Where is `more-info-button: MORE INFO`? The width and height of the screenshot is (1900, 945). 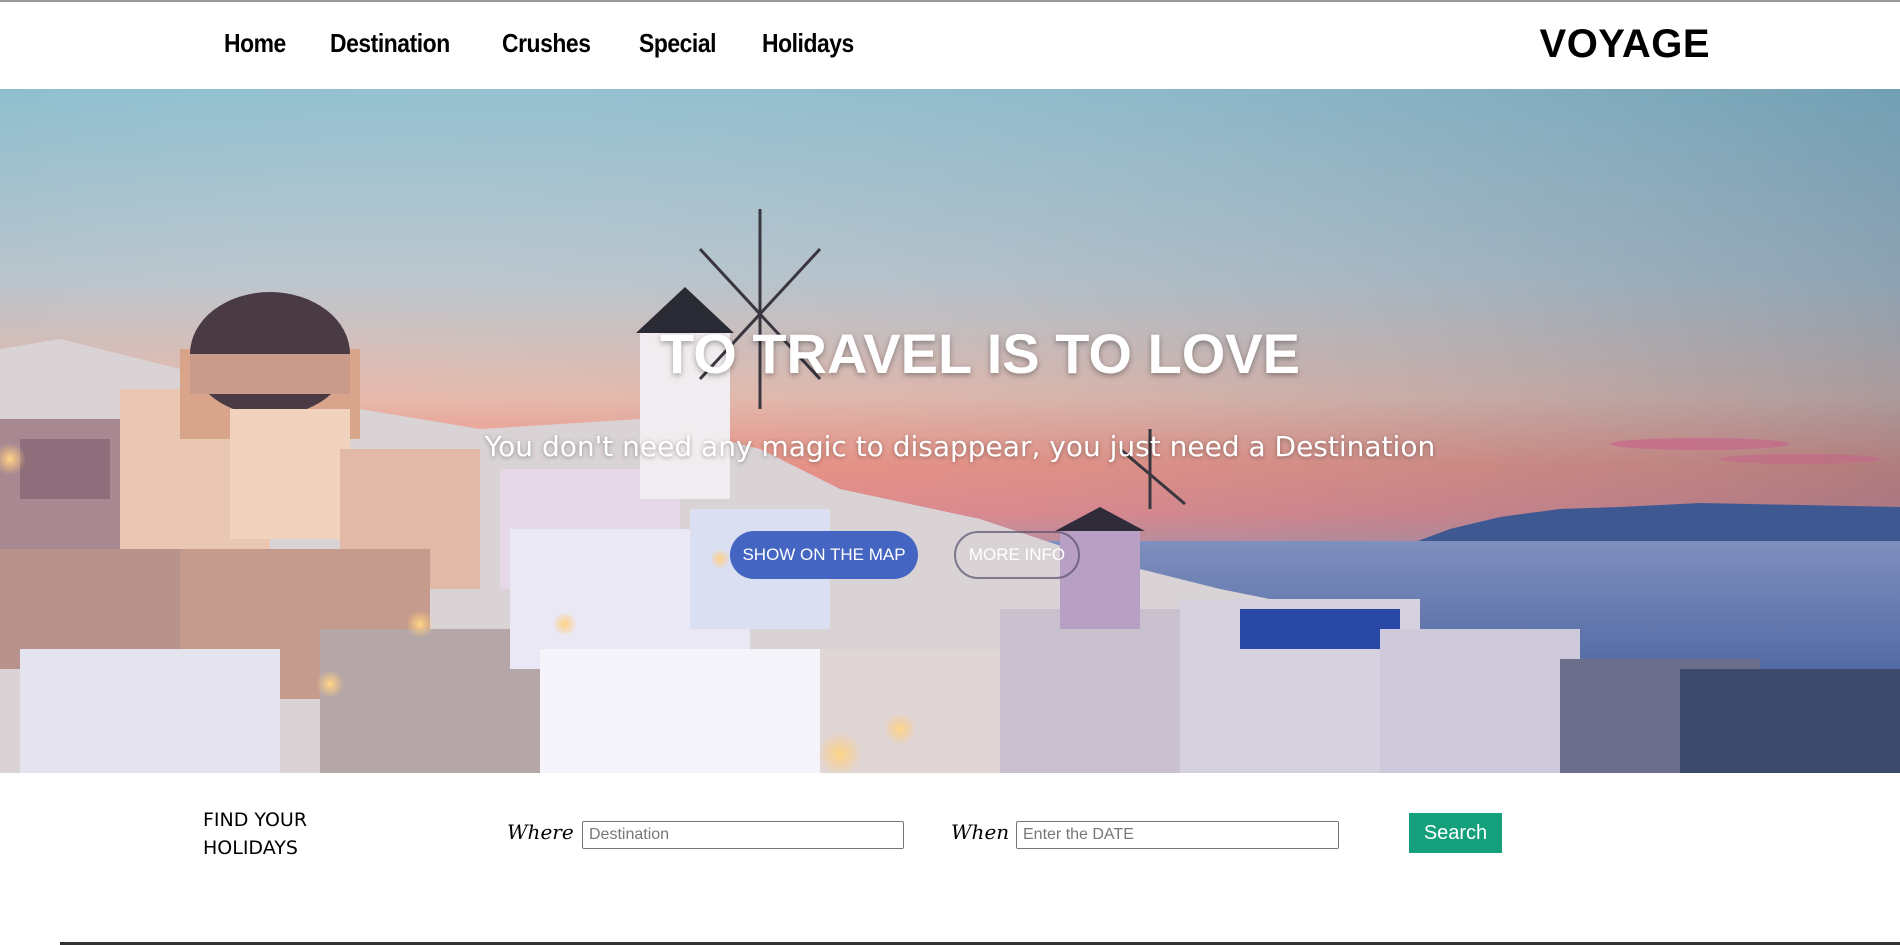
more-info-button: MORE INFO is located at coordinates (1017, 555).